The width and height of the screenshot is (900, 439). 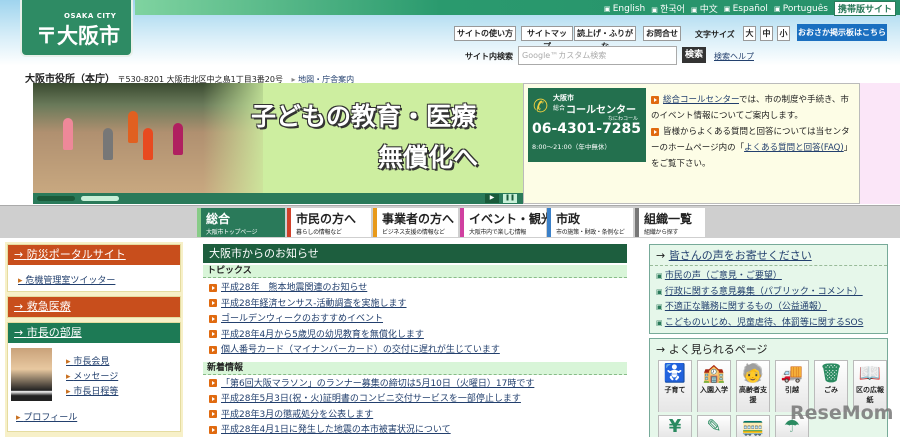 What do you see at coordinates (704, 8) in the screenshot?
I see `lang-chinese: 中文` at bounding box center [704, 8].